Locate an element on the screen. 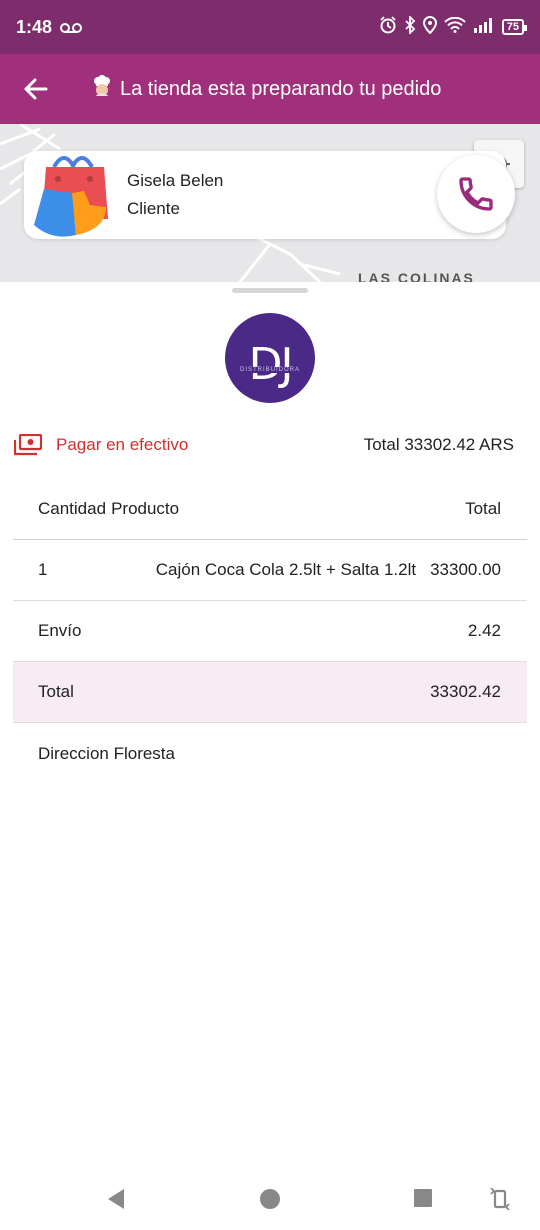  battery-icon: 75 is located at coordinates (514, 27).